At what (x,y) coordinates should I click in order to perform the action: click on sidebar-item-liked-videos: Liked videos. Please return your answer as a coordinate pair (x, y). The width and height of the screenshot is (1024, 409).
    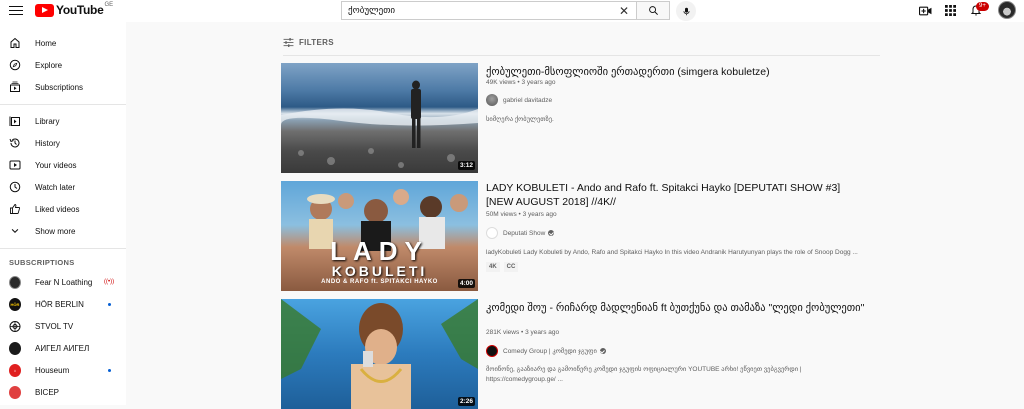
    Looking at the image, I should click on (63, 209).